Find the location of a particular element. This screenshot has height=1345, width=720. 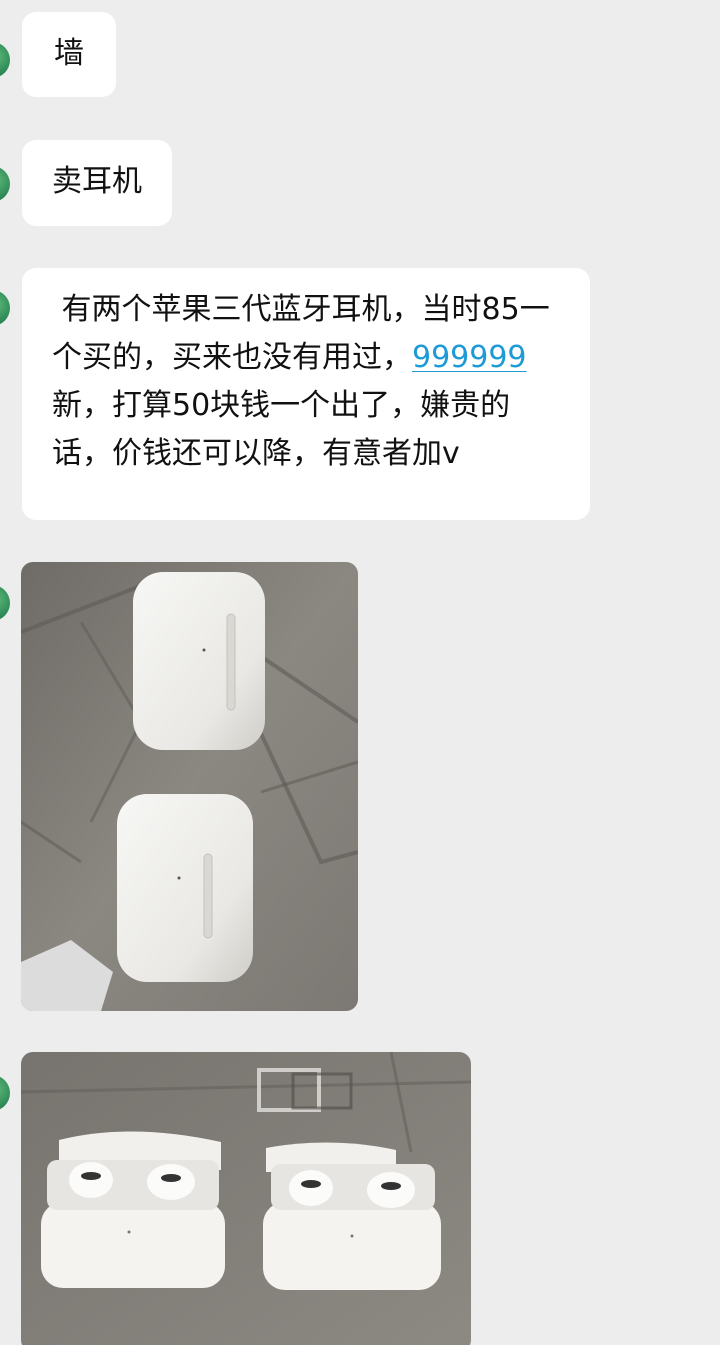

message-text: 墙 is located at coordinates (69, 53).